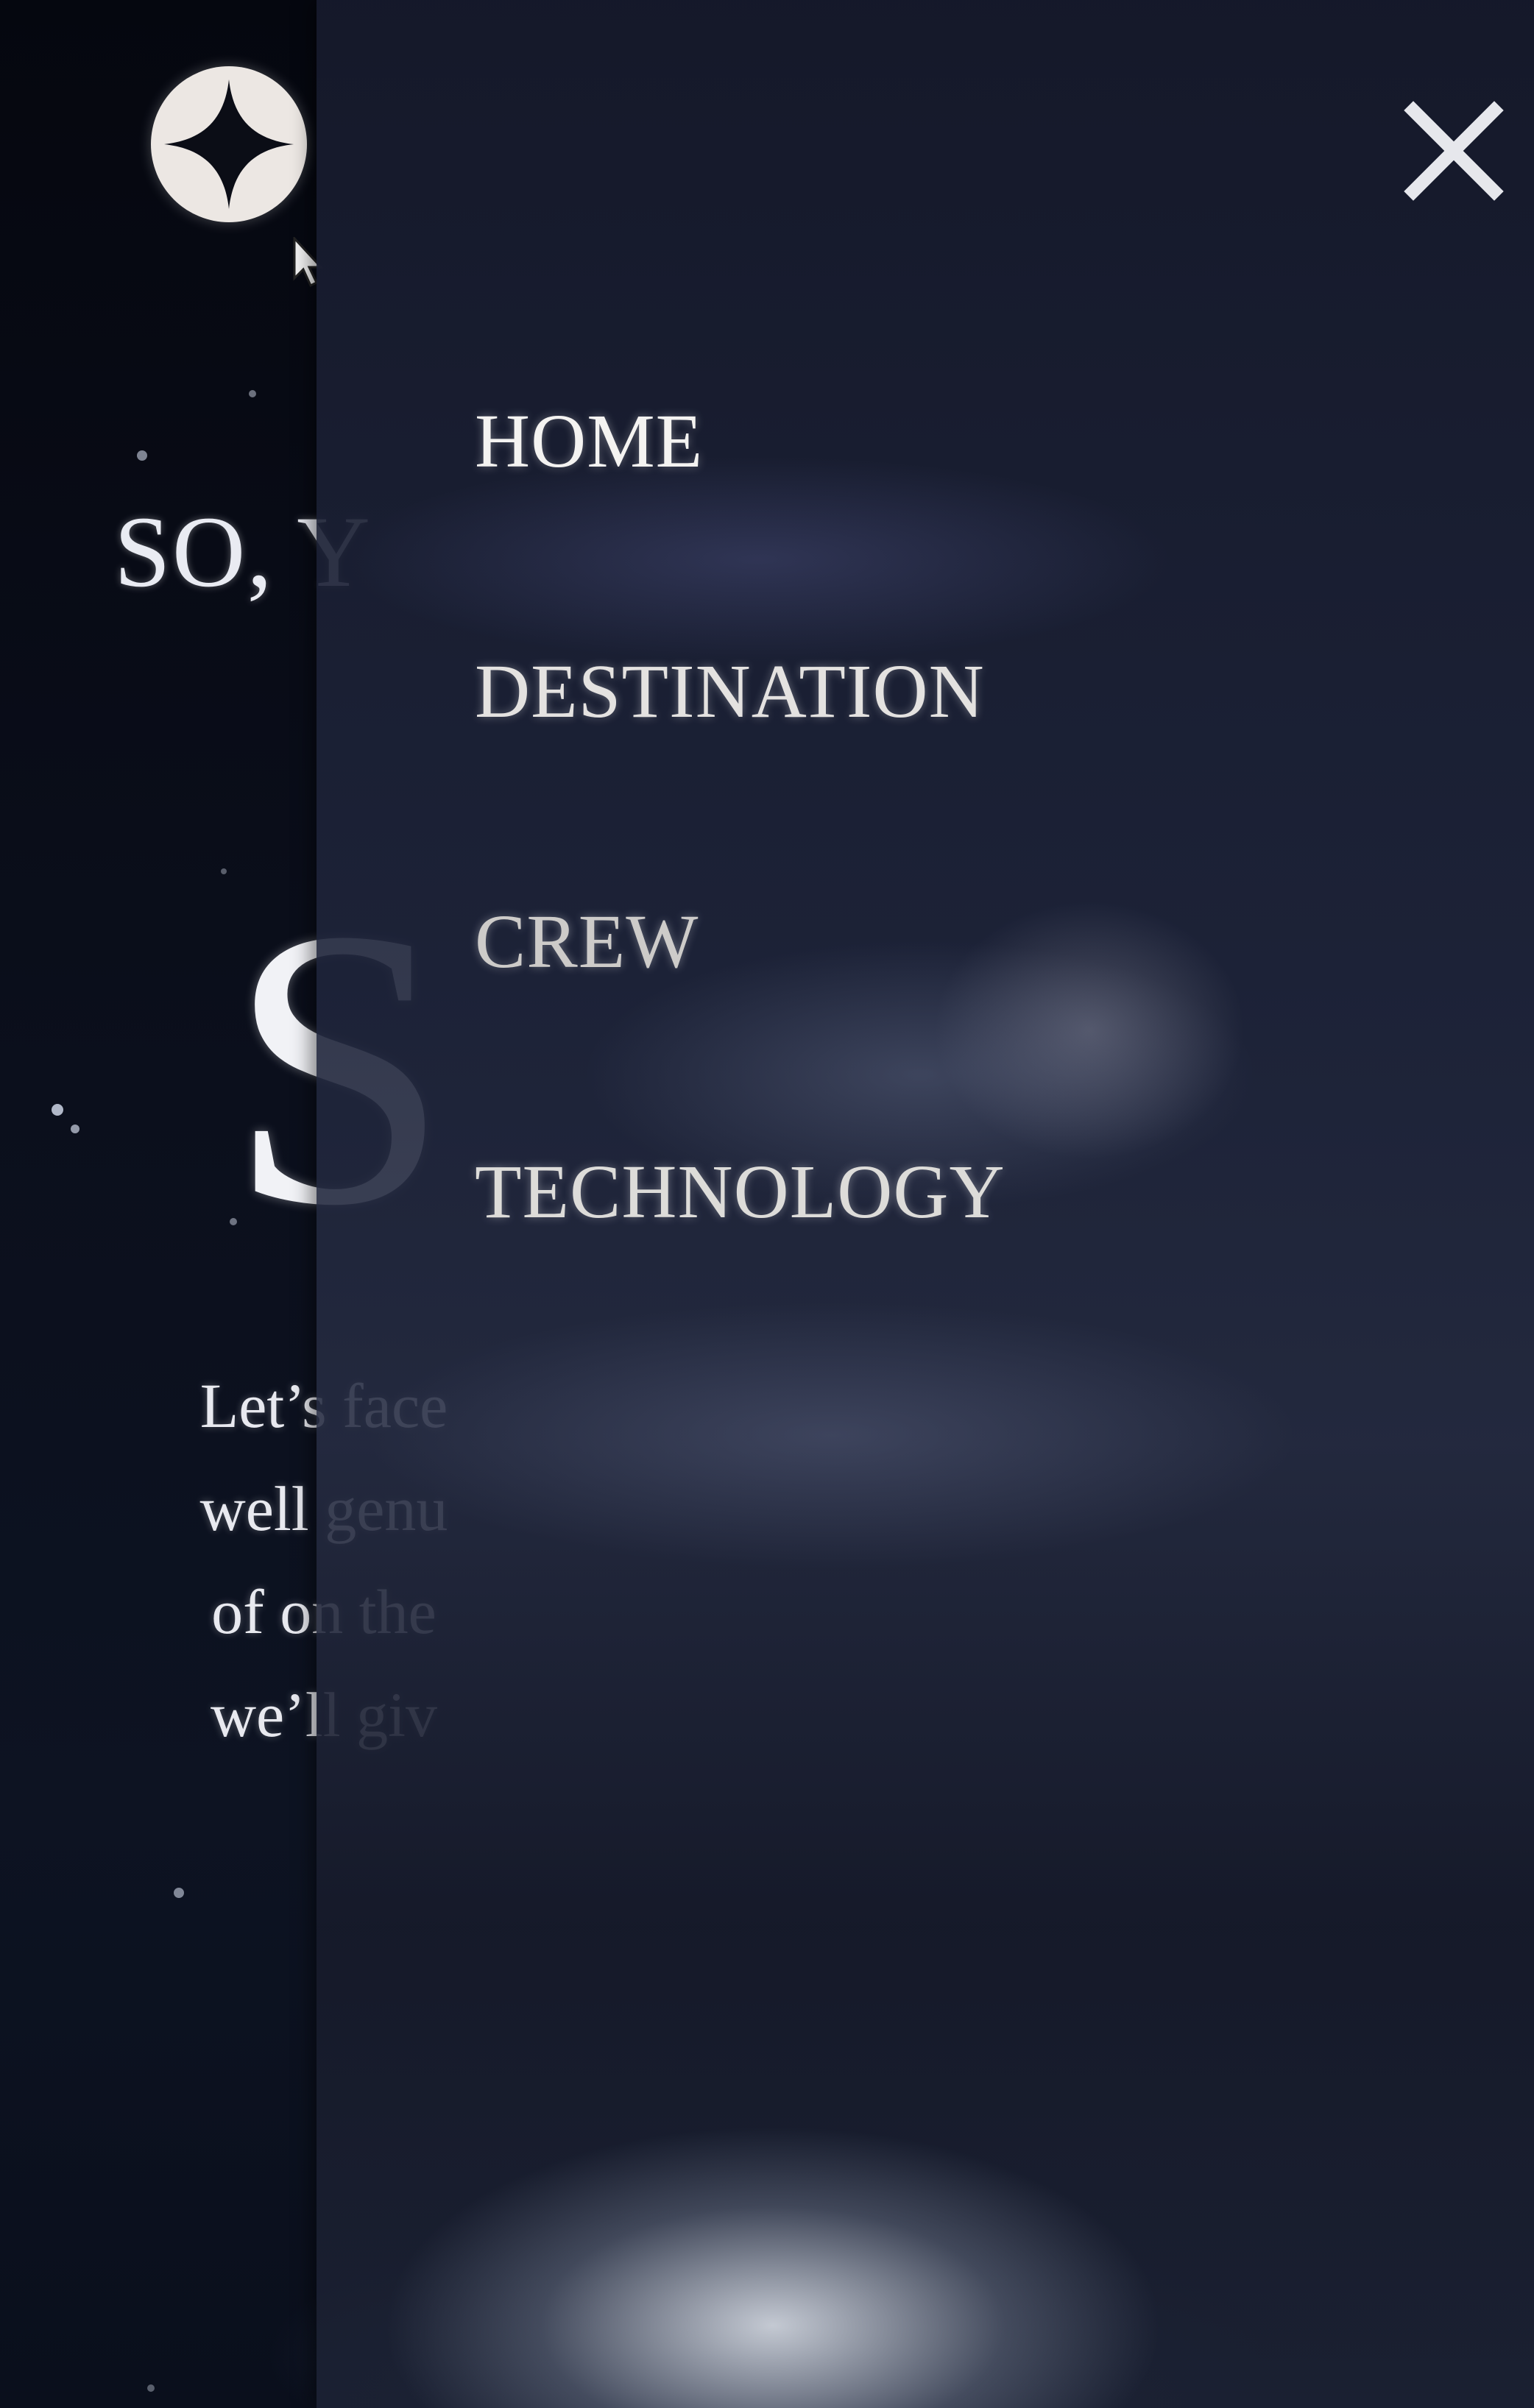 This screenshot has height=2408, width=1534. What do you see at coordinates (730, 691) in the screenshot?
I see `nav-item-destination: DESTINATION` at bounding box center [730, 691].